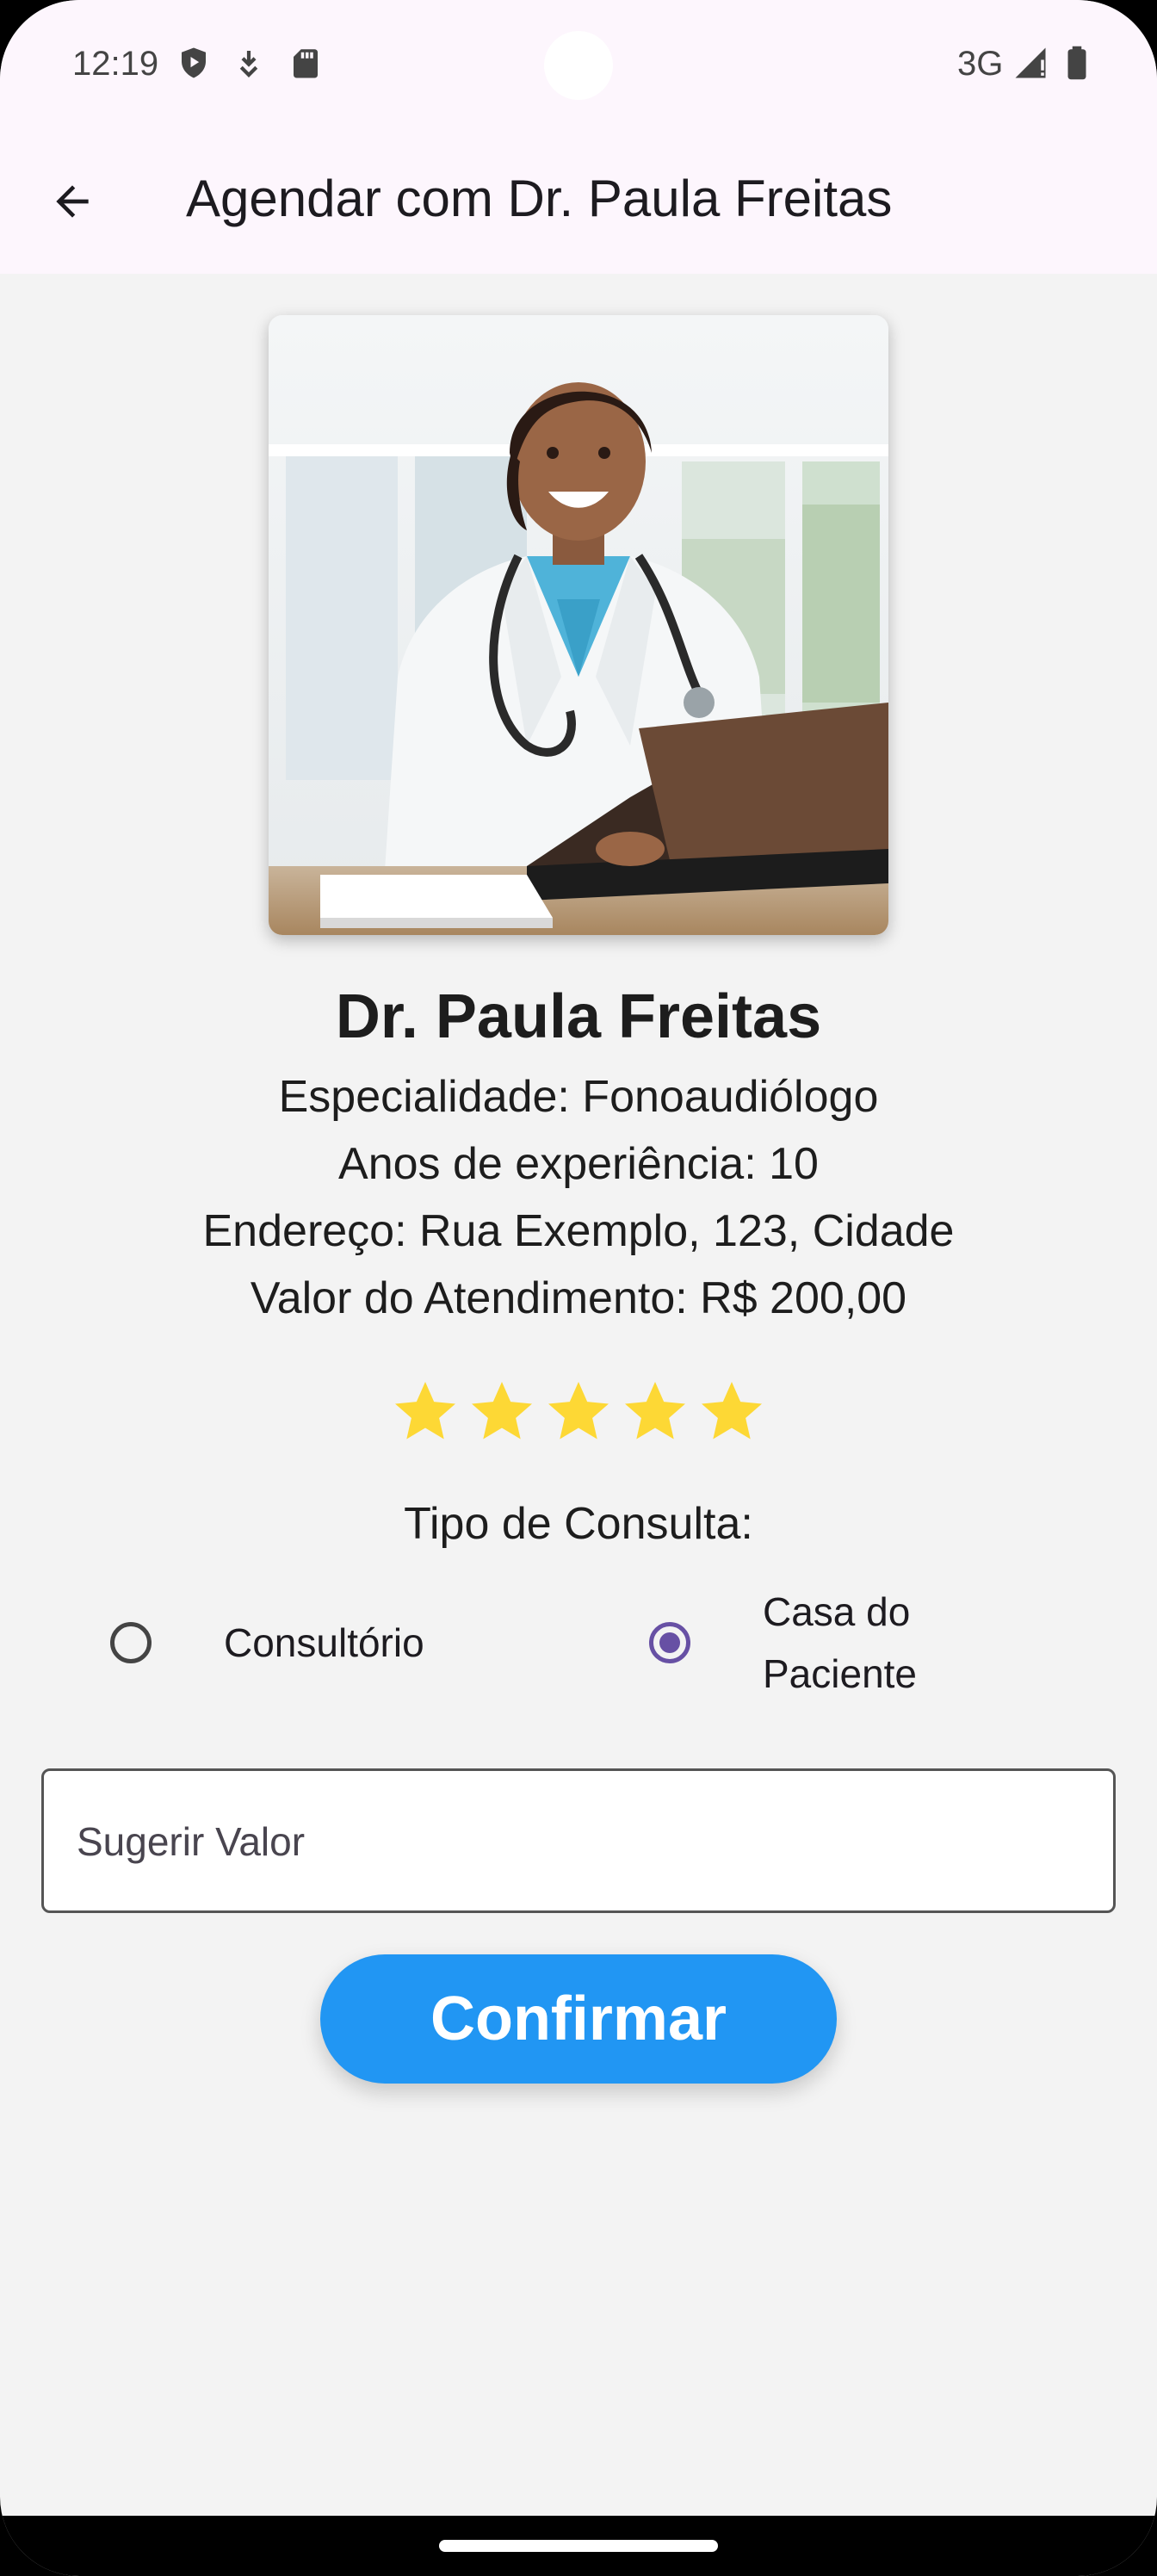 The height and width of the screenshot is (2576, 1157). I want to click on download-icon, so click(249, 63).